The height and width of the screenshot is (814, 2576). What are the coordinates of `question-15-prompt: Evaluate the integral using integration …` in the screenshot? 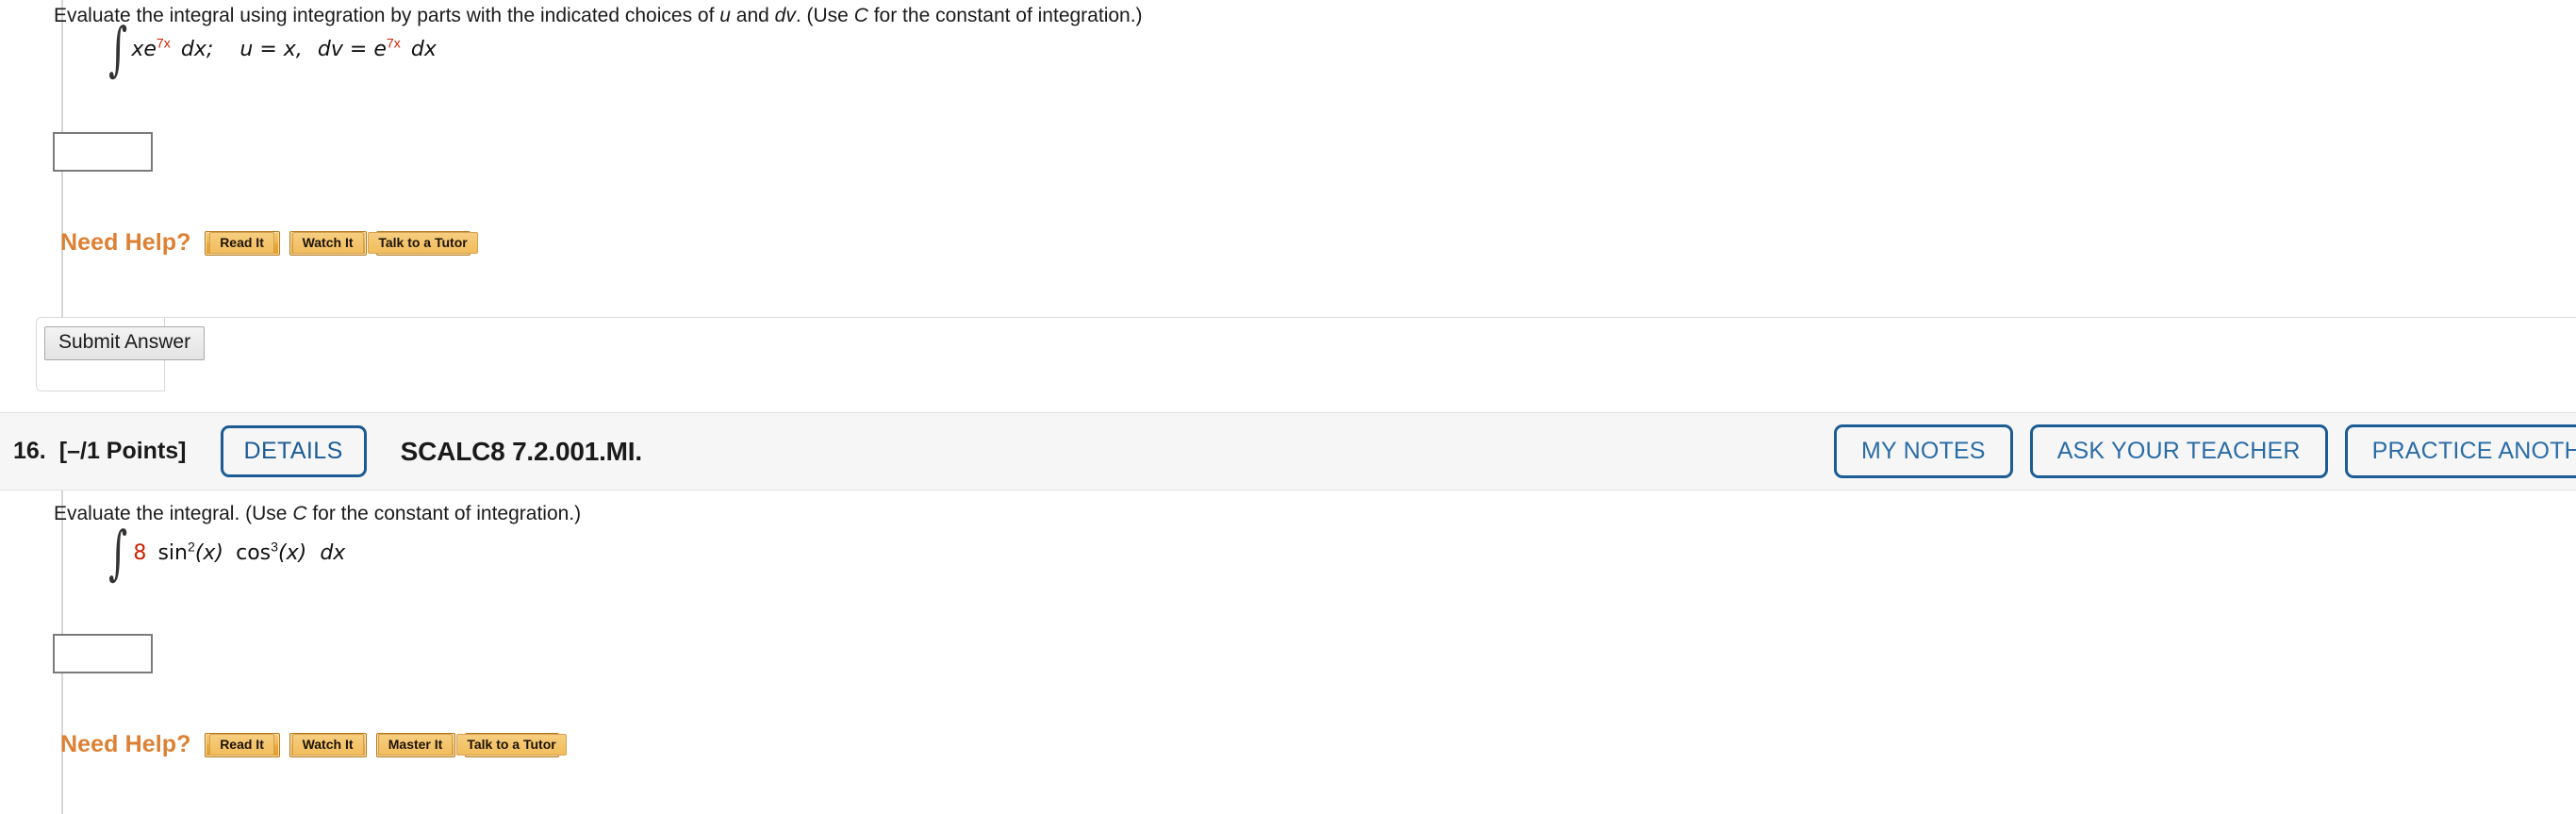 It's located at (598, 16).